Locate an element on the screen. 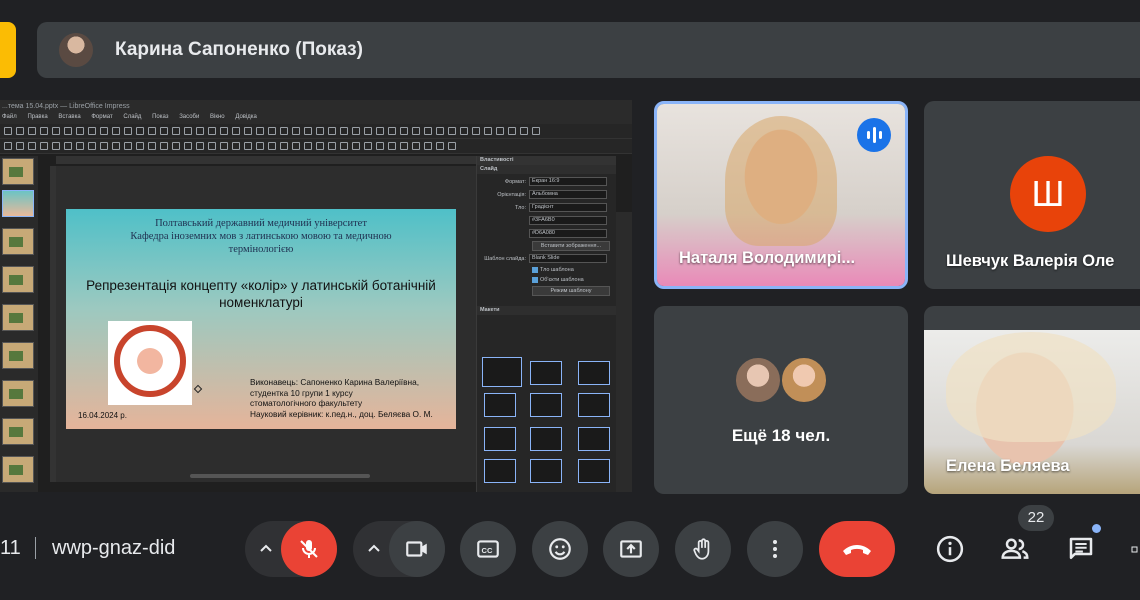 The height and width of the screenshot is (600, 1140). more-vert-icon is located at coordinates (775, 549).